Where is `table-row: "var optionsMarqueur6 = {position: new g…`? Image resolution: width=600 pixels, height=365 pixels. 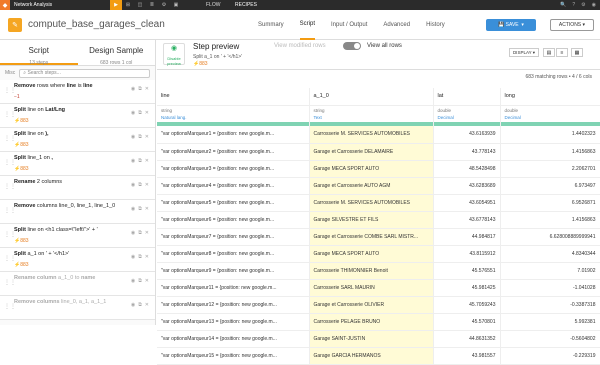 table-row: "var optionsMarqueur6 = {position: new g… is located at coordinates (378, 220).